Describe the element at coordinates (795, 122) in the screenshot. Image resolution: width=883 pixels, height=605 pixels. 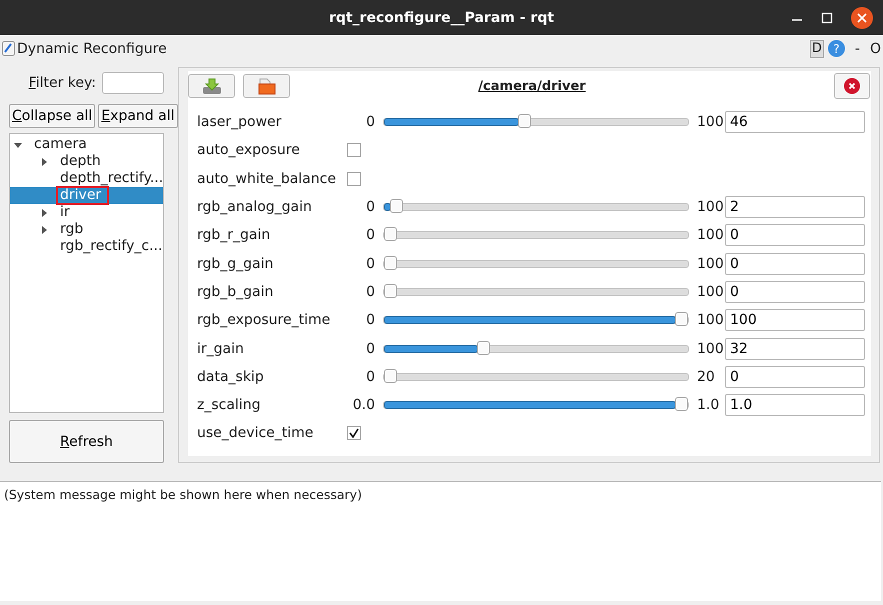
I see `value-field: 46` at that location.